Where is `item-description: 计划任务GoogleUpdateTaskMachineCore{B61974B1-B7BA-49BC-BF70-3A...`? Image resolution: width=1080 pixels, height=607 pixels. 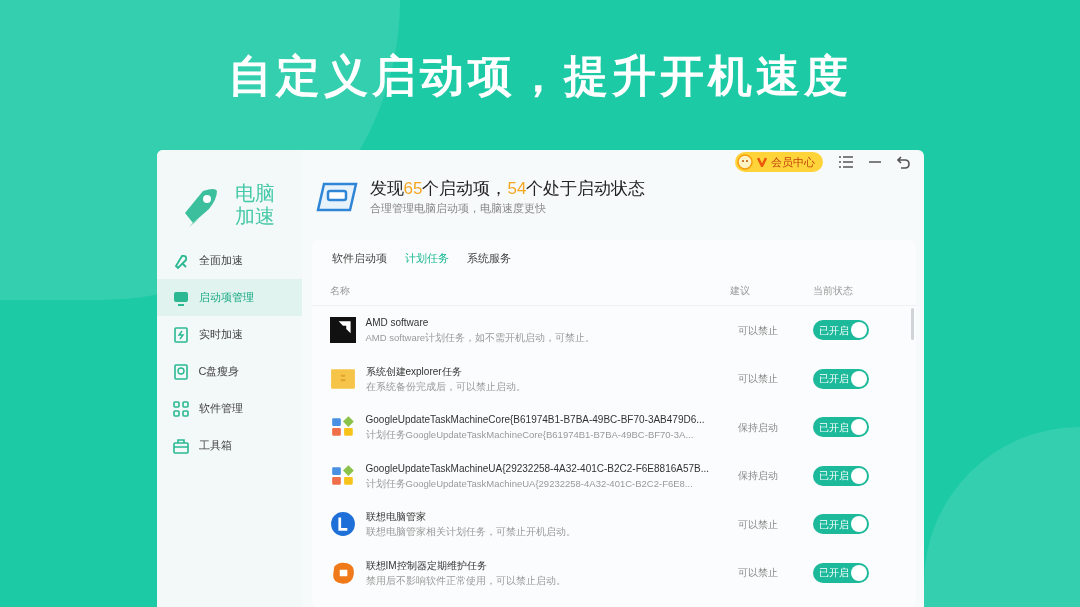
item-description: 计划任务GoogleUpdateTaskMachineCore{B61974B1-B7BA-49BC-BF70-3A... is located at coordinates (530, 435).